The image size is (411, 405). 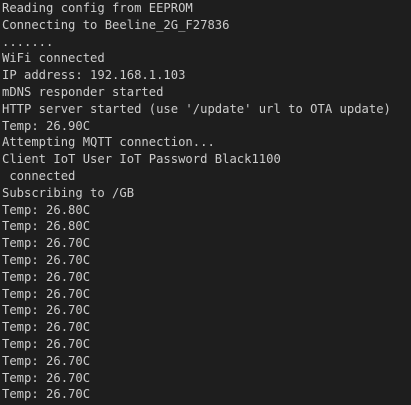 I want to click on output-line: Reading config from EEPROM, so click(x=97, y=8).